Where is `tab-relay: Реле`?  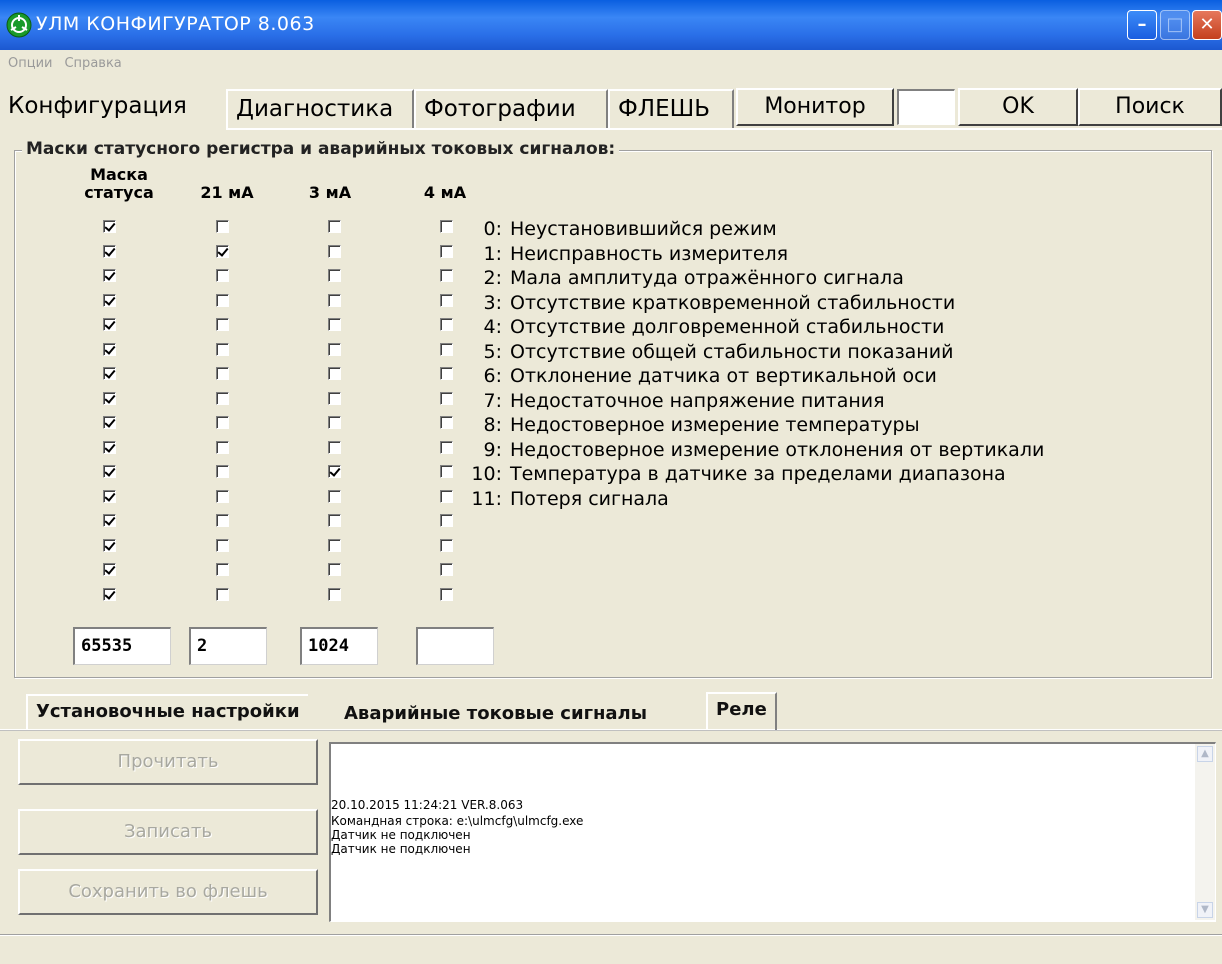 tab-relay: Реле is located at coordinates (741, 711).